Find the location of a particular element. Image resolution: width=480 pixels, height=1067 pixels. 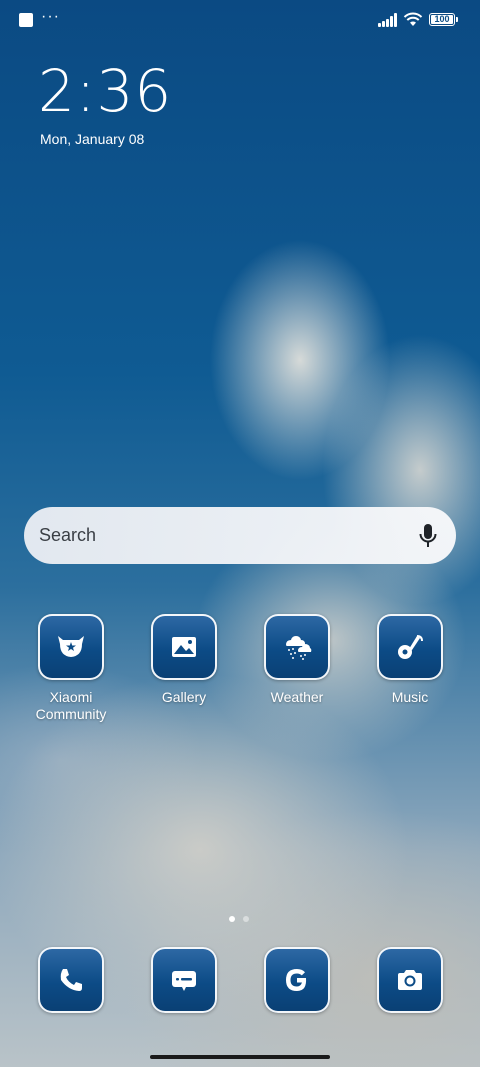

music-icon is located at coordinates (410, 647).